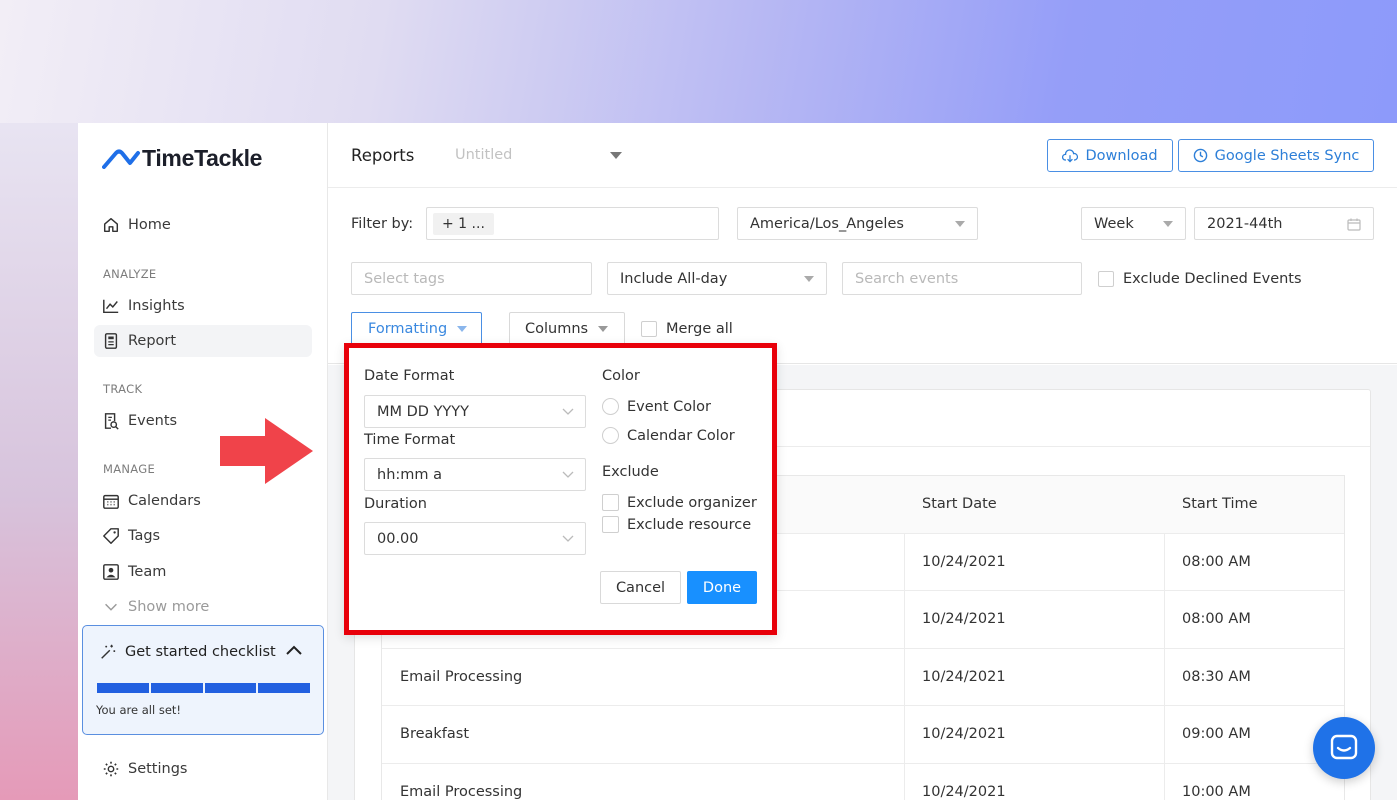 This screenshot has width=1397, height=800. Describe the element at coordinates (435, 734) in the screenshot. I see `table-cell: Breakfast` at that location.